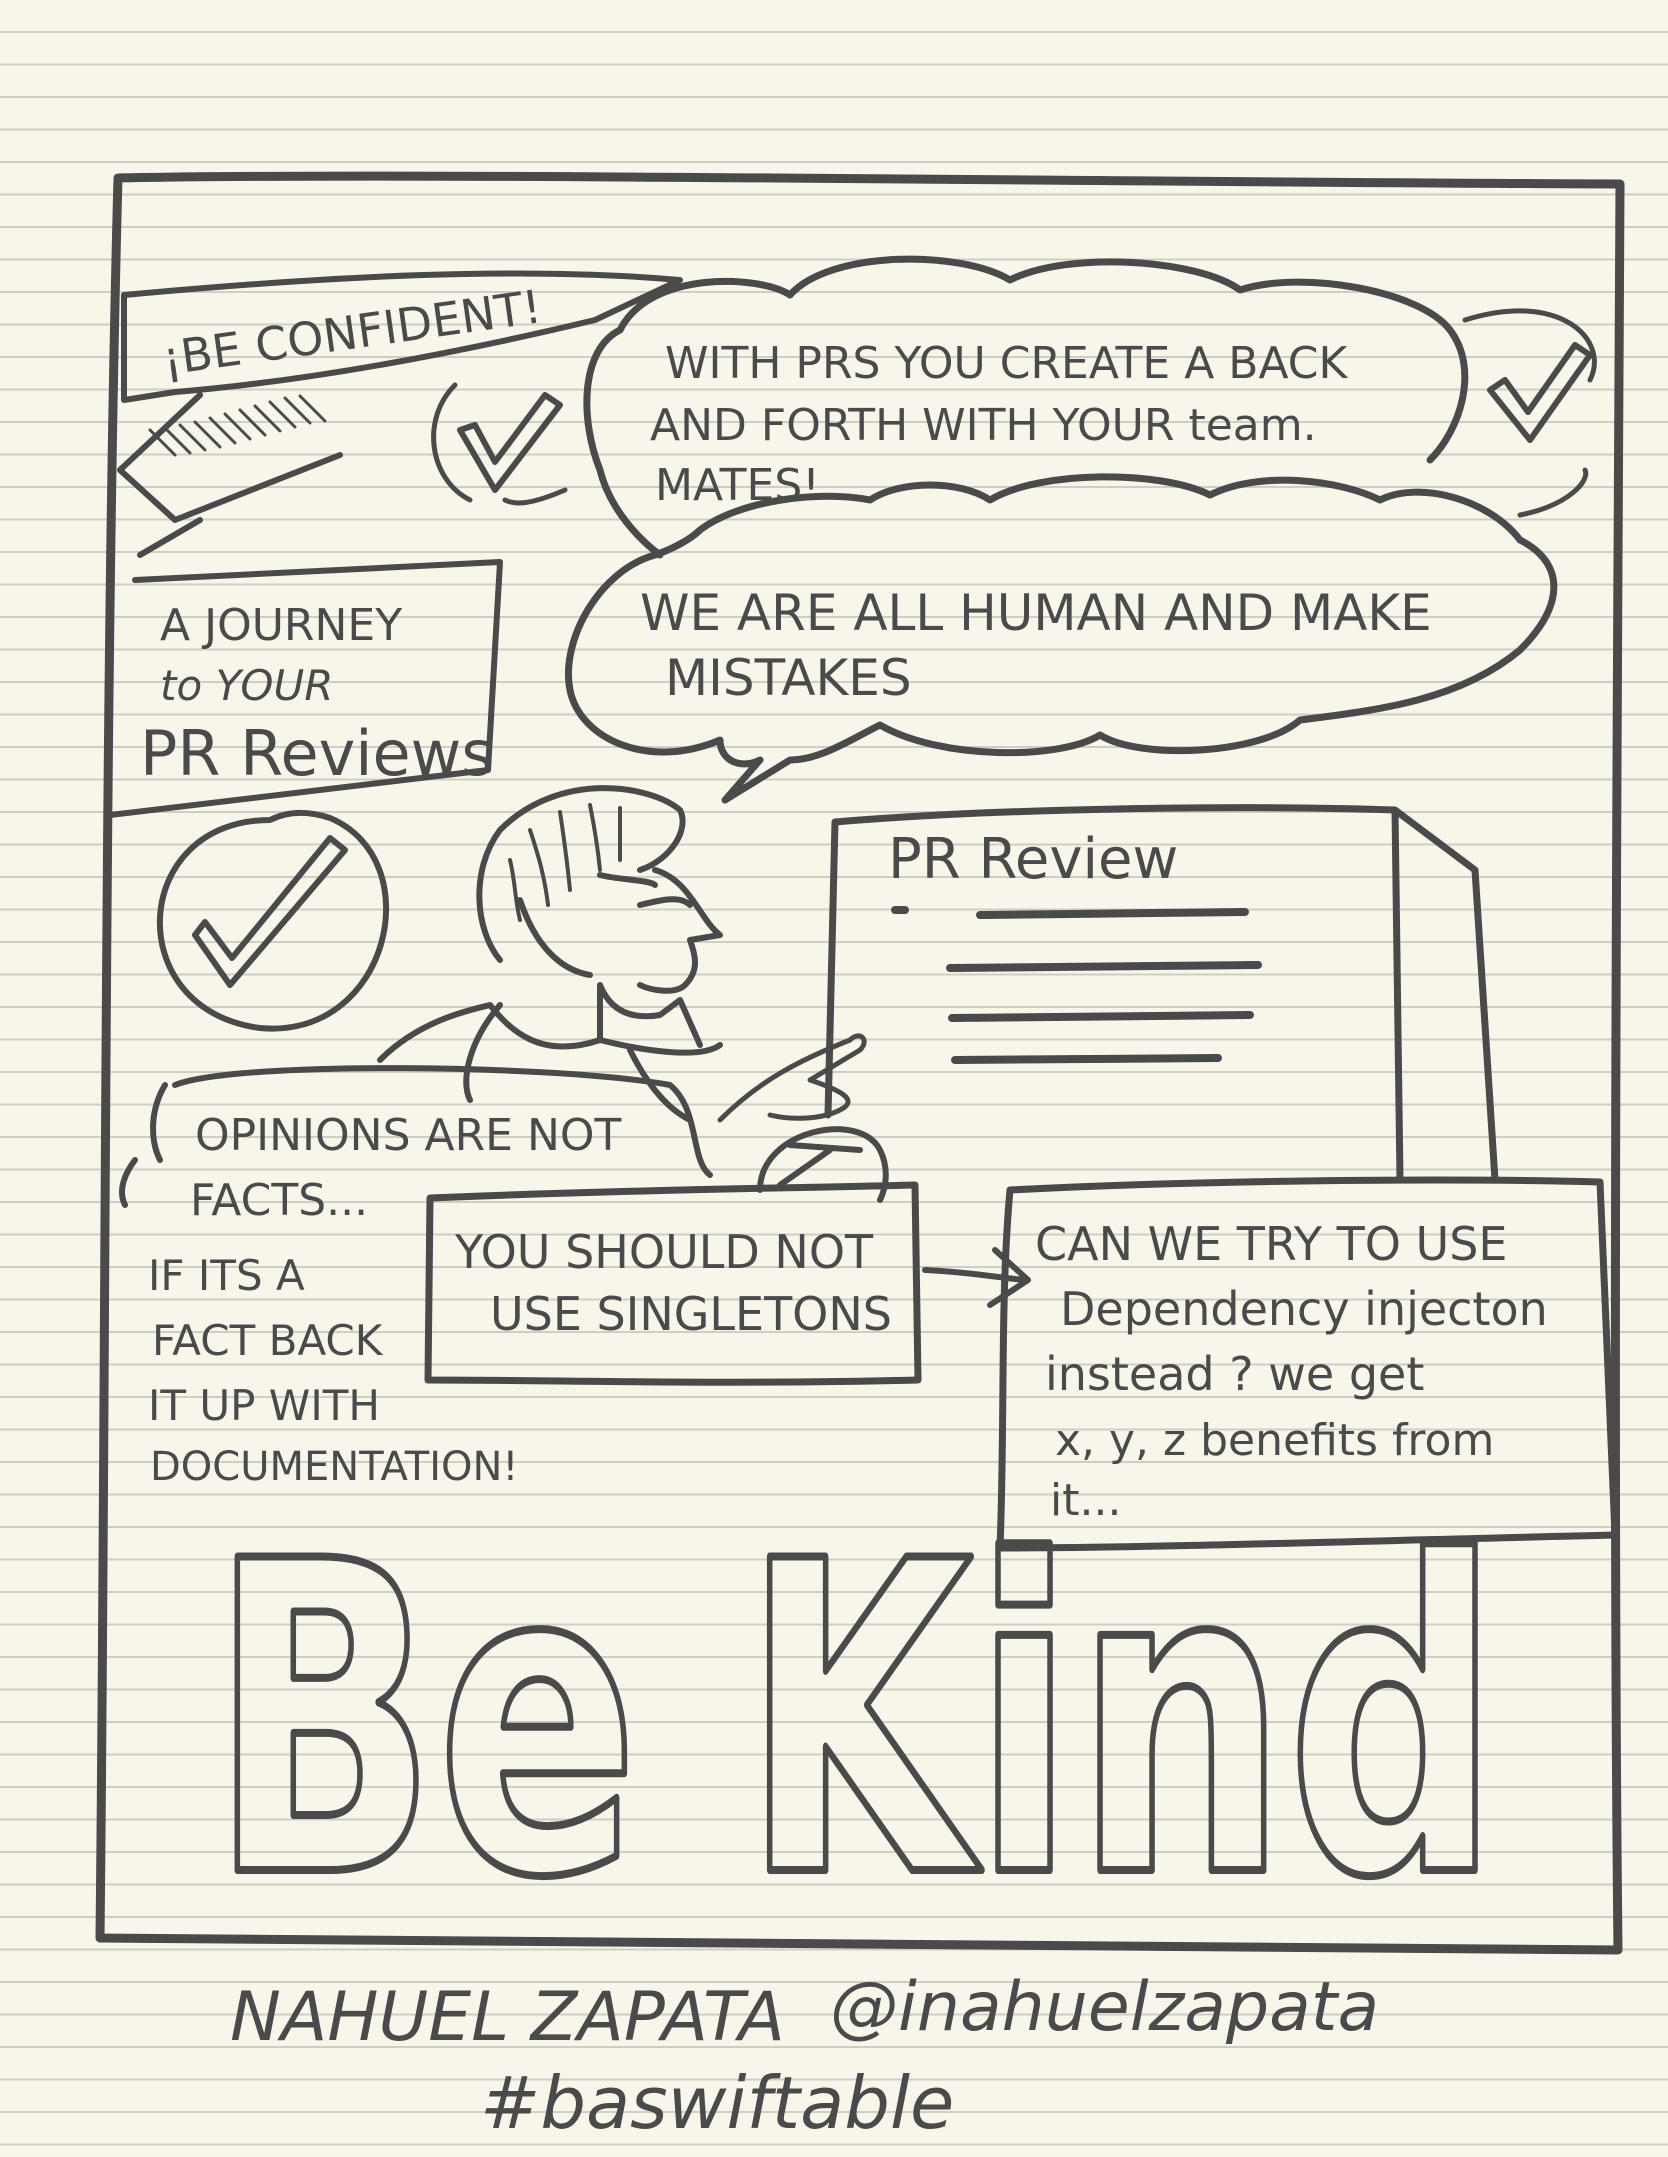 The width and height of the screenshot is (1668, 2157). What do you see at coordinates (1234, 1374) in the screenshot?
I see `good-comment-line-3: instead ? we get` at bounding box center [1234, 1374].